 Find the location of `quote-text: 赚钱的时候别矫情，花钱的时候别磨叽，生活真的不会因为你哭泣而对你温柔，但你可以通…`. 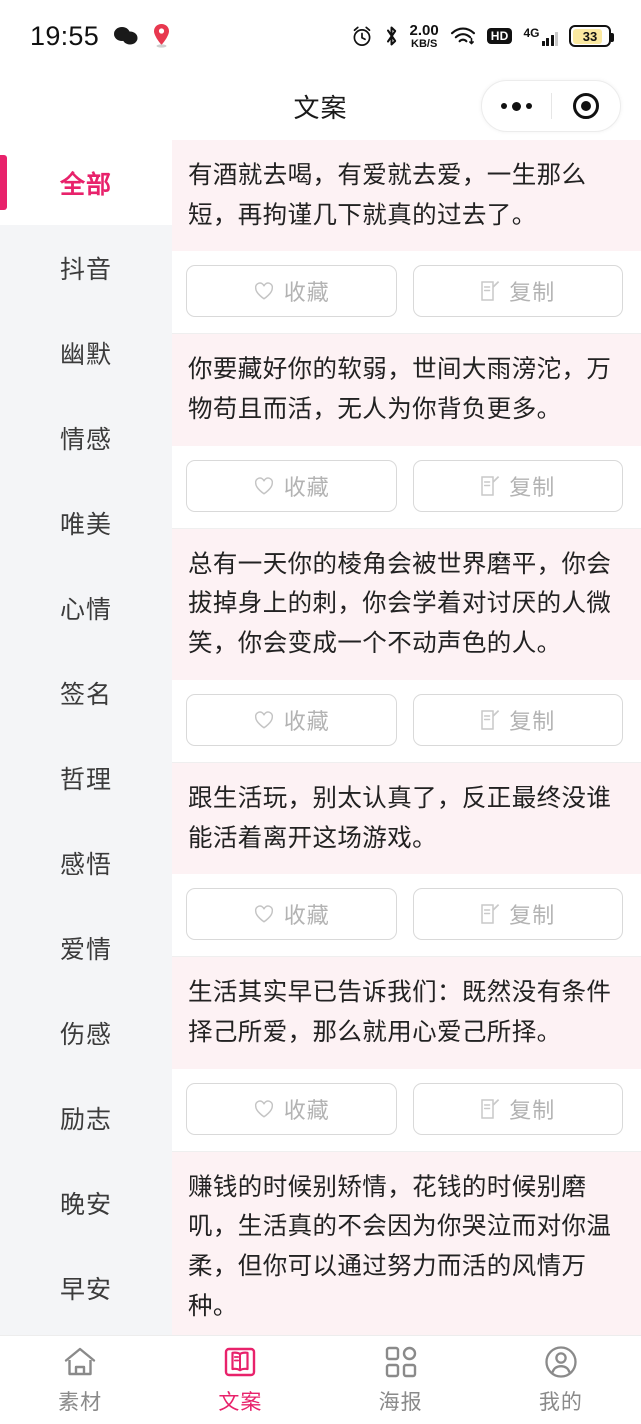

quote-text: 赚钱的时候别矫情，花钱的时候别磨叽，生活真的不会因为你哭泣而对你温柔，但你可以通… is located at coordinates (406, 1243).